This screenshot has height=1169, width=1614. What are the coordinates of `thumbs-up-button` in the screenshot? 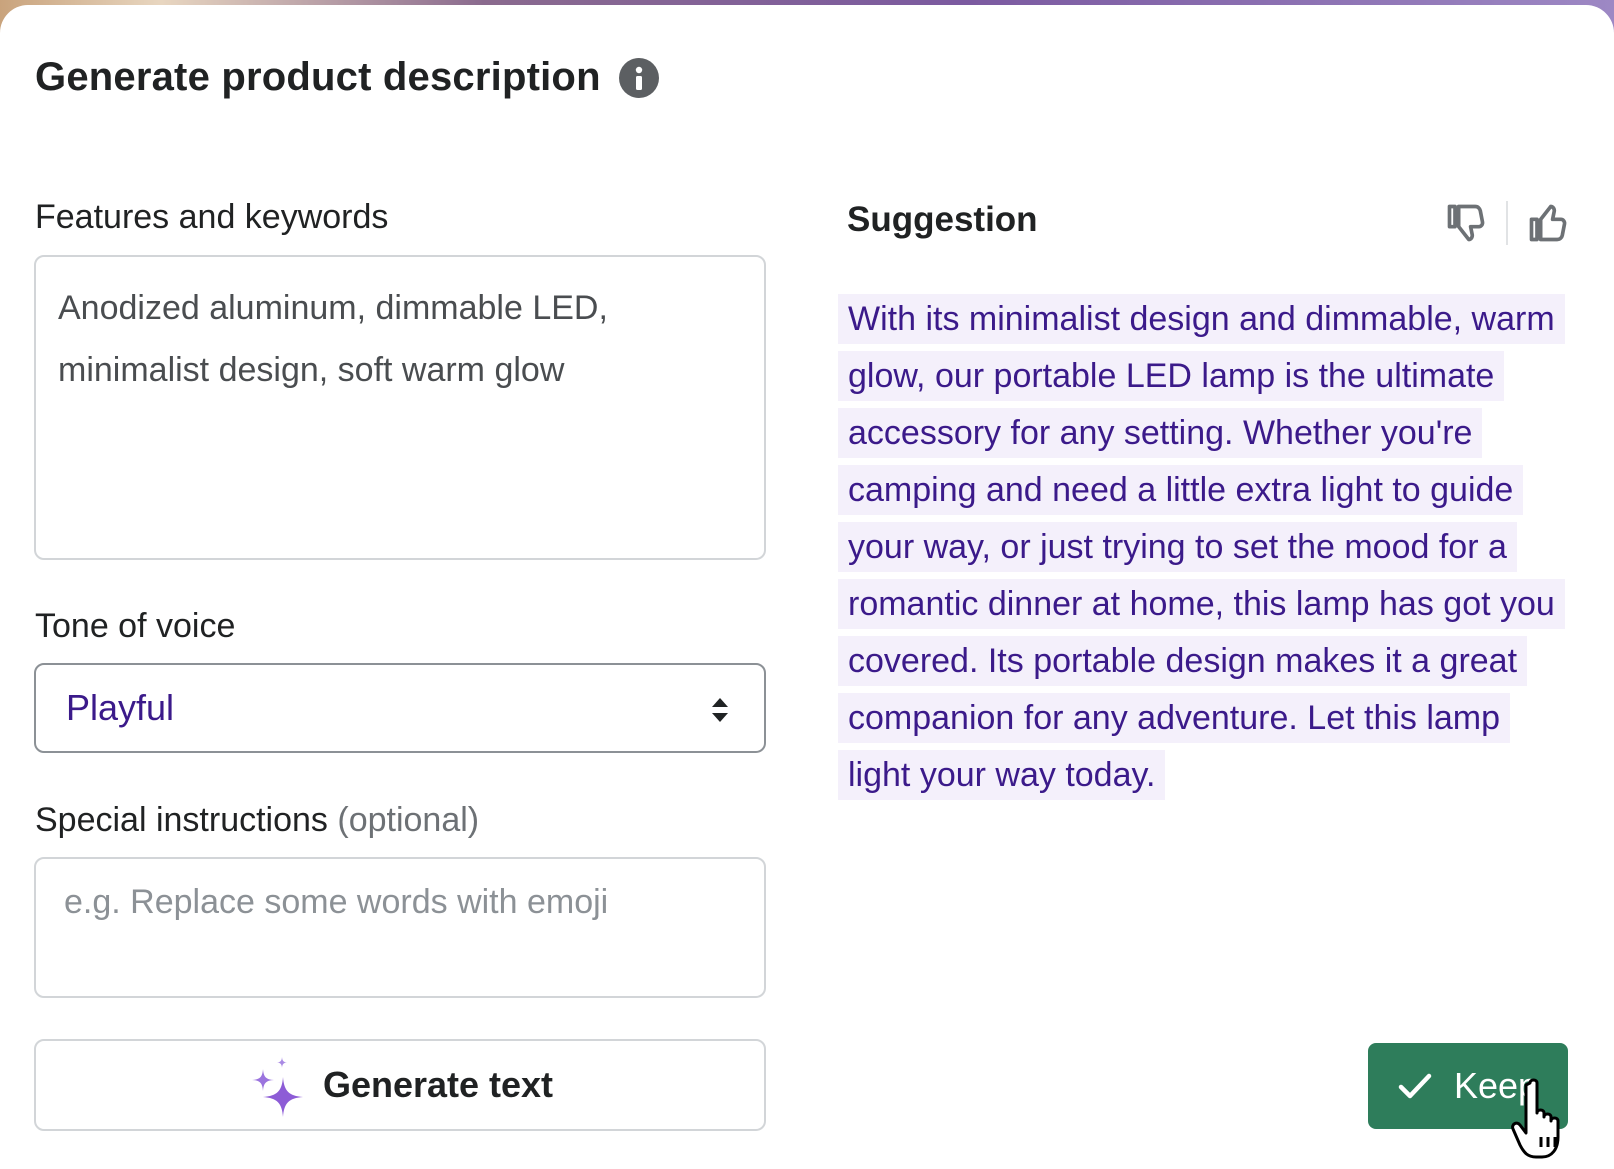 It's located at (1548, 223).